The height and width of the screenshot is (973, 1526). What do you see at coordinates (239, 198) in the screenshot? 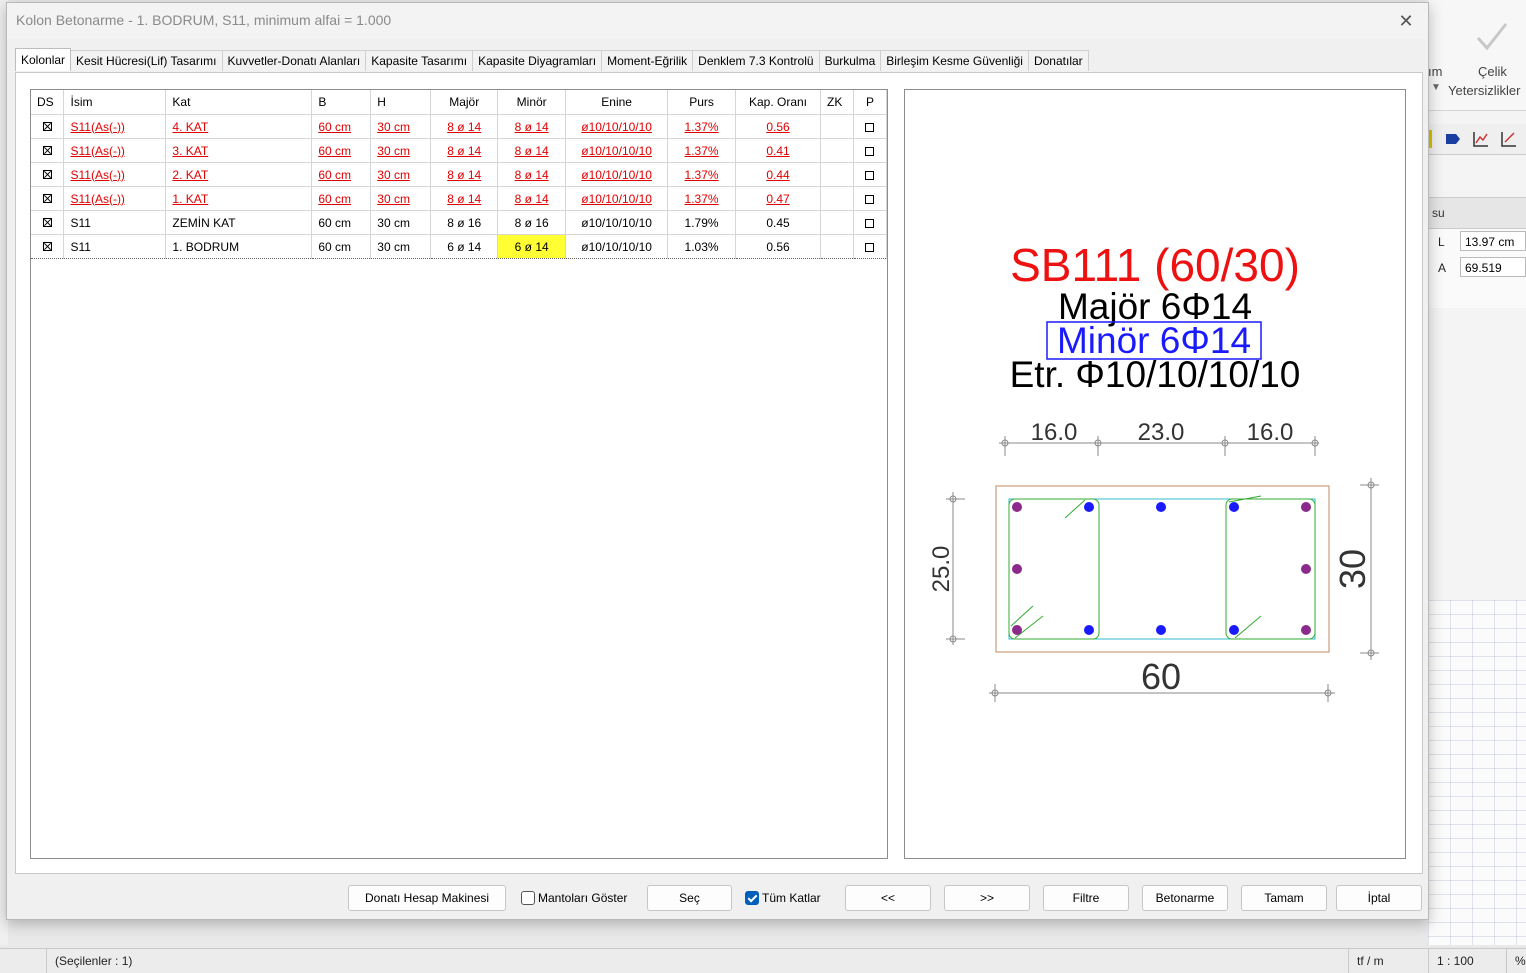
I see `cell-kat: 1. KAT` at bounding box center [239, 198].